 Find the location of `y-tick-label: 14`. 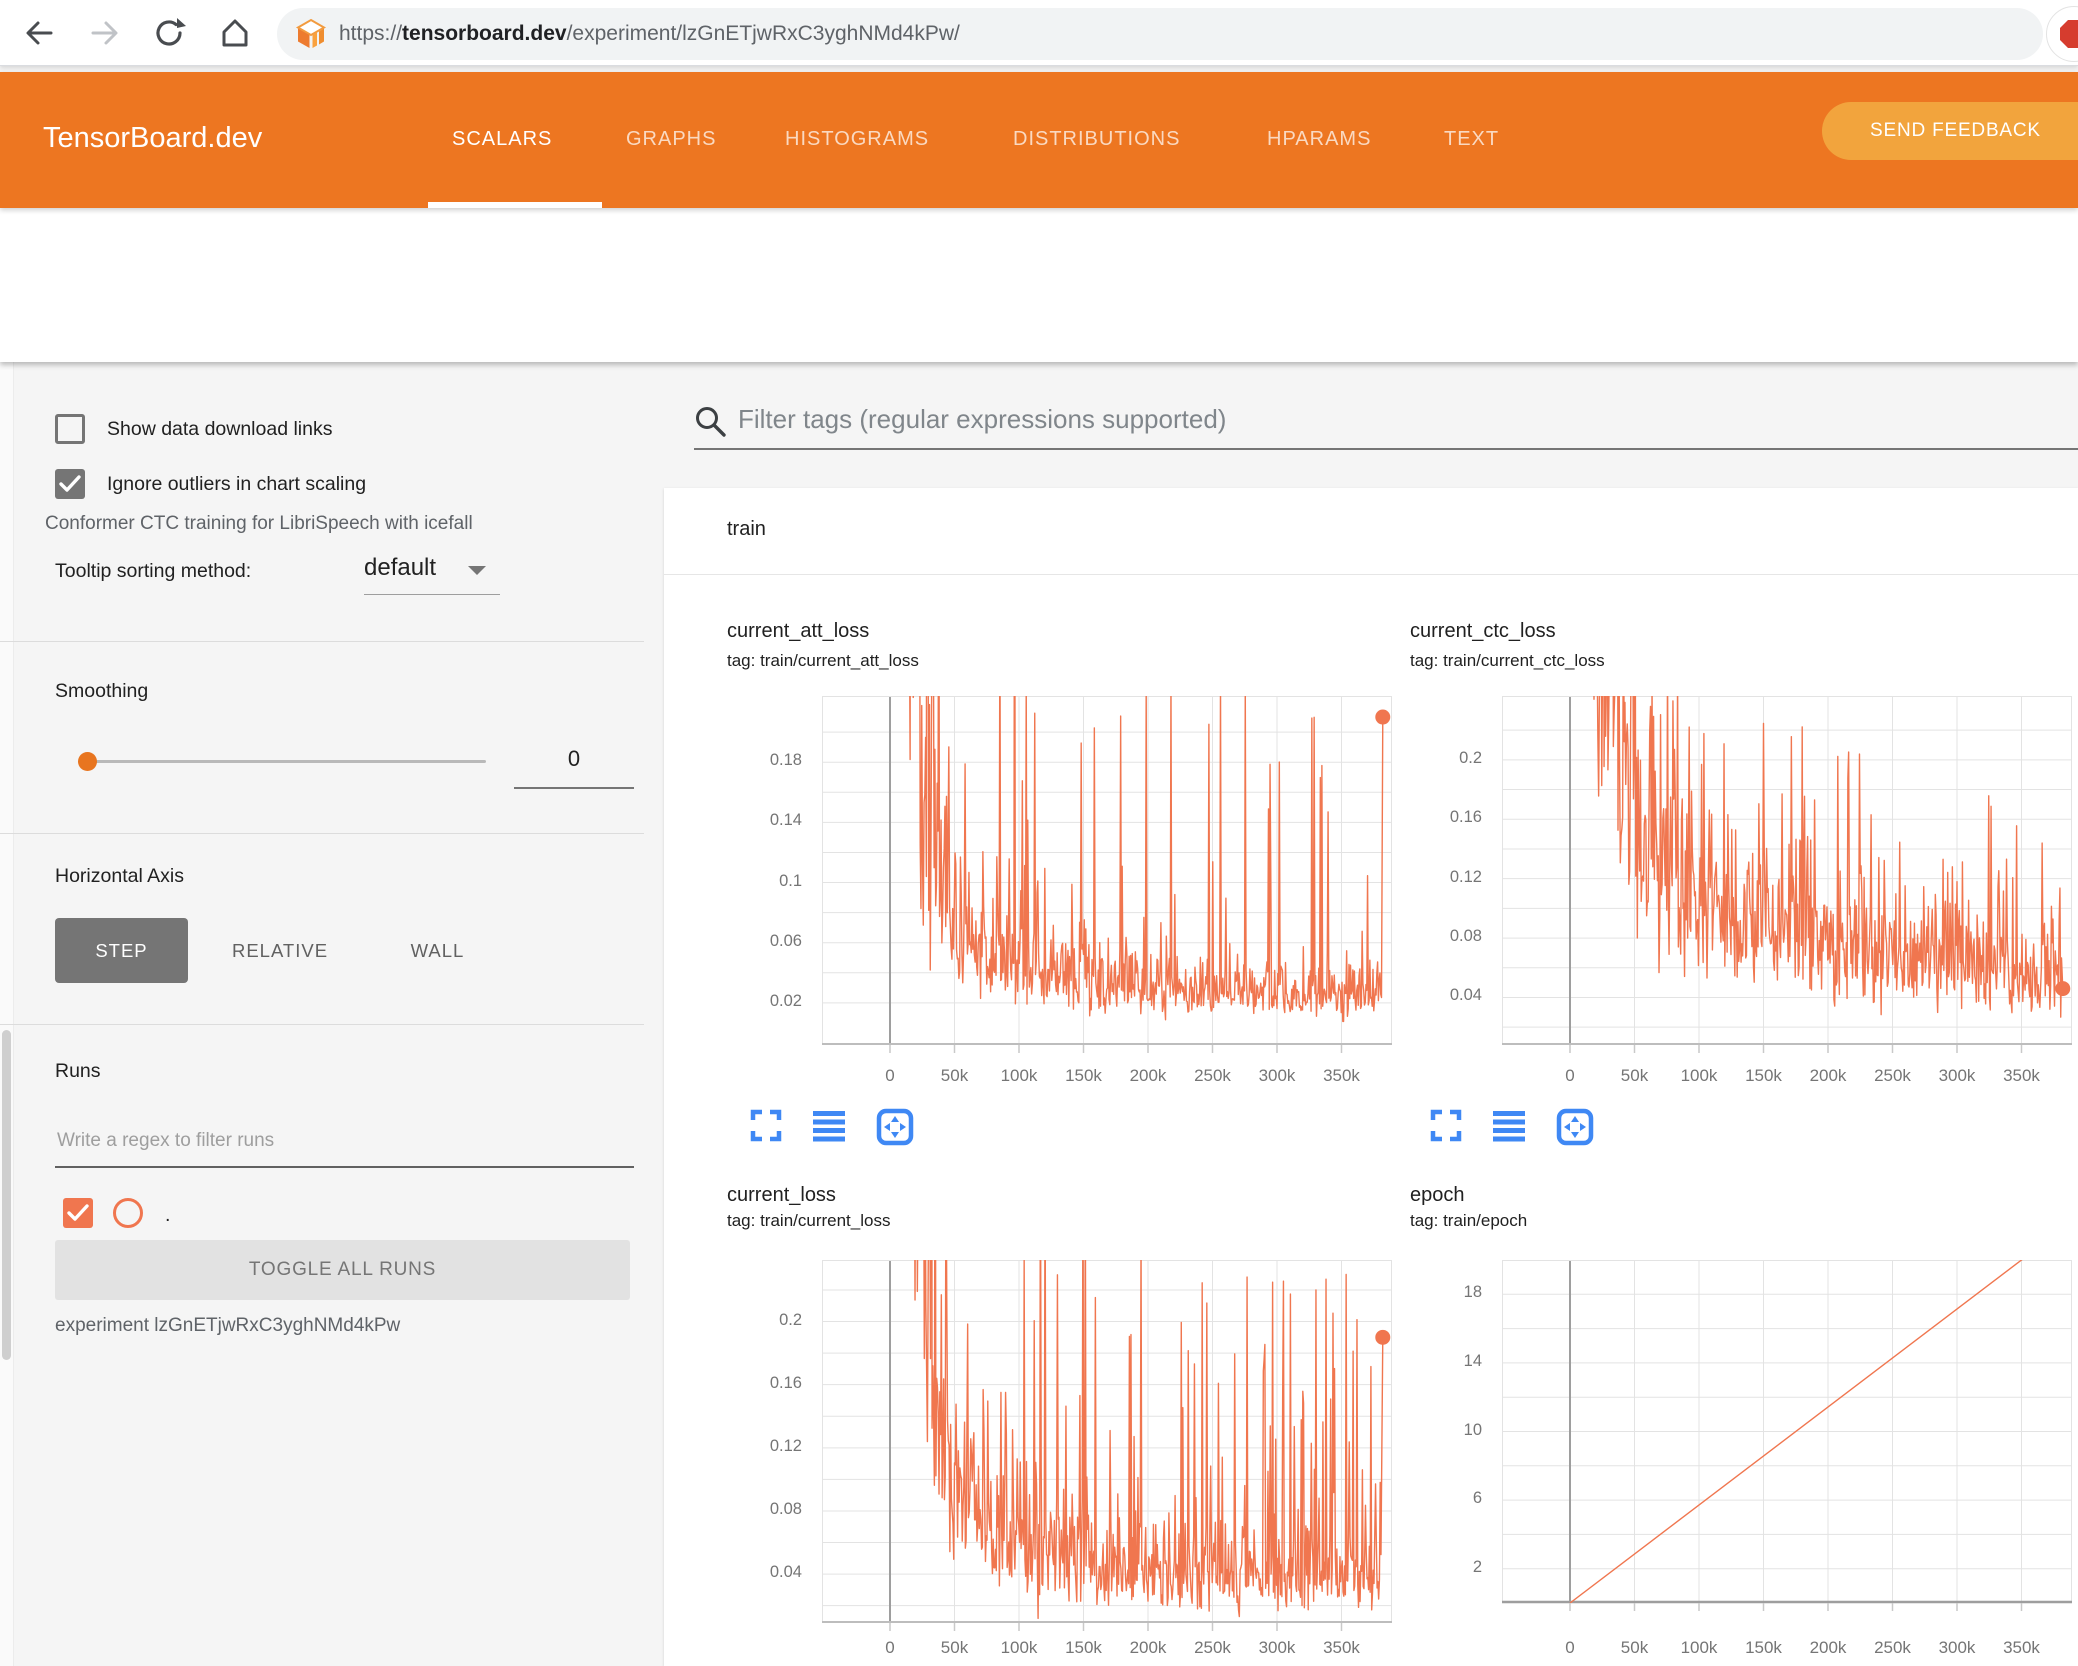

y-tick-label: 14 is located at coordinates (1472, 1360).